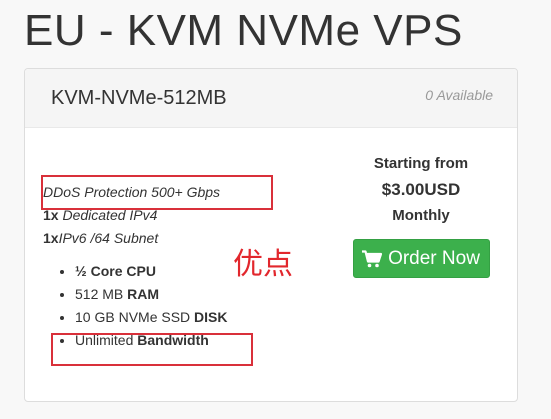 Image resolution: width=551 pixels, height=419 pixels. What do you see at coordinates (99, 294) in the screenshot?
I see `spec-ram-value: 512 MB` at bounding box center [99, 294].